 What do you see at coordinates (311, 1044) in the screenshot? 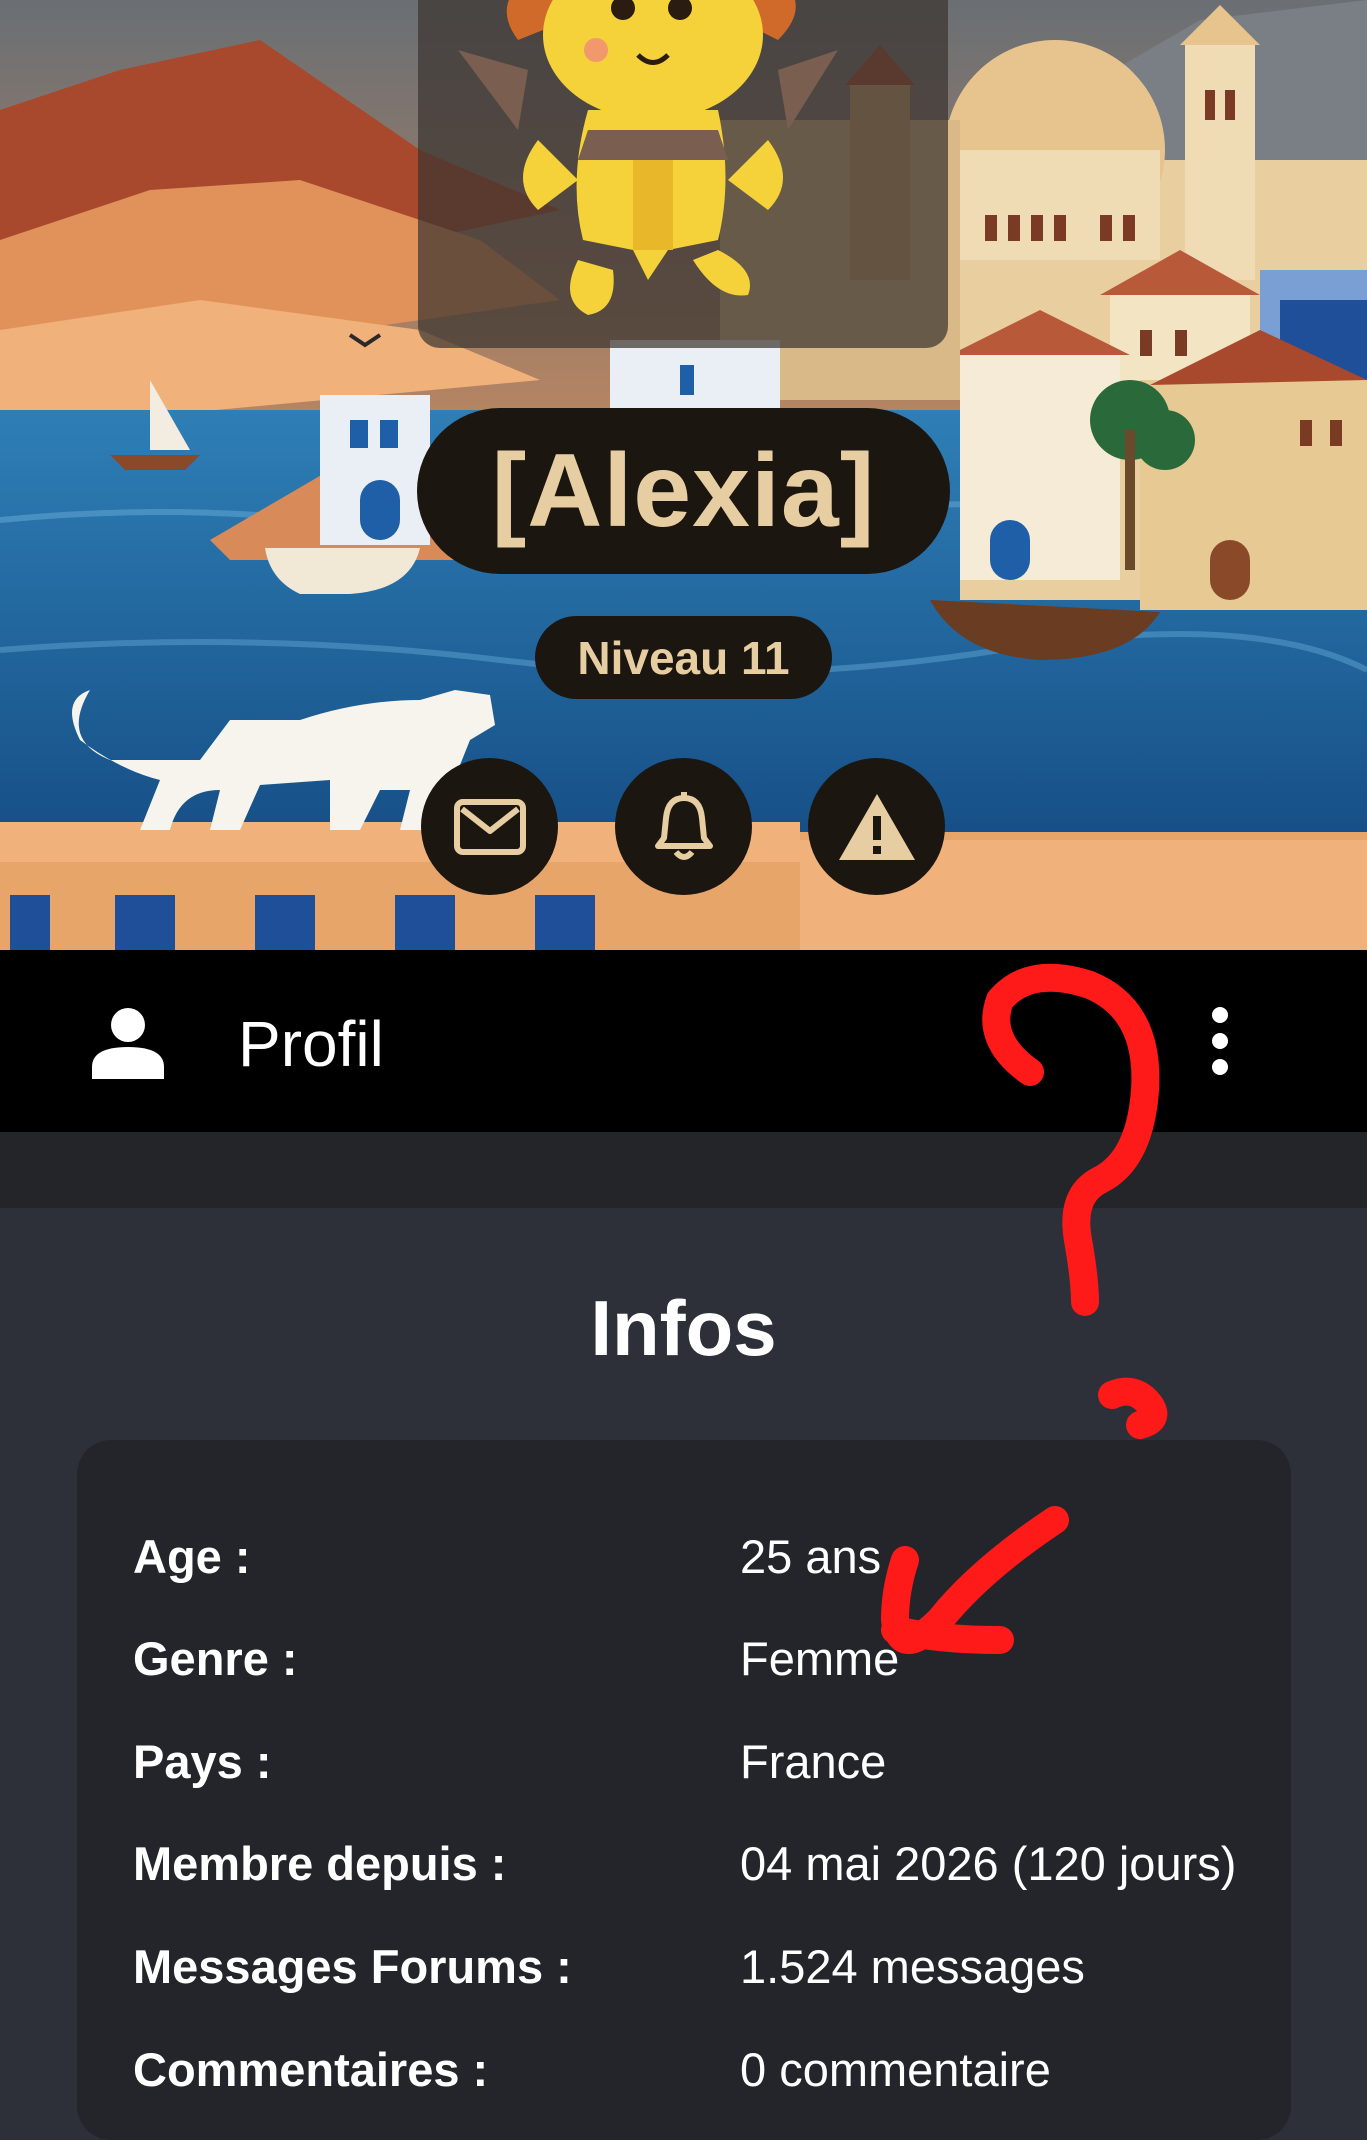
I see `page-title: Profil` at bounding box center [311, 1044].